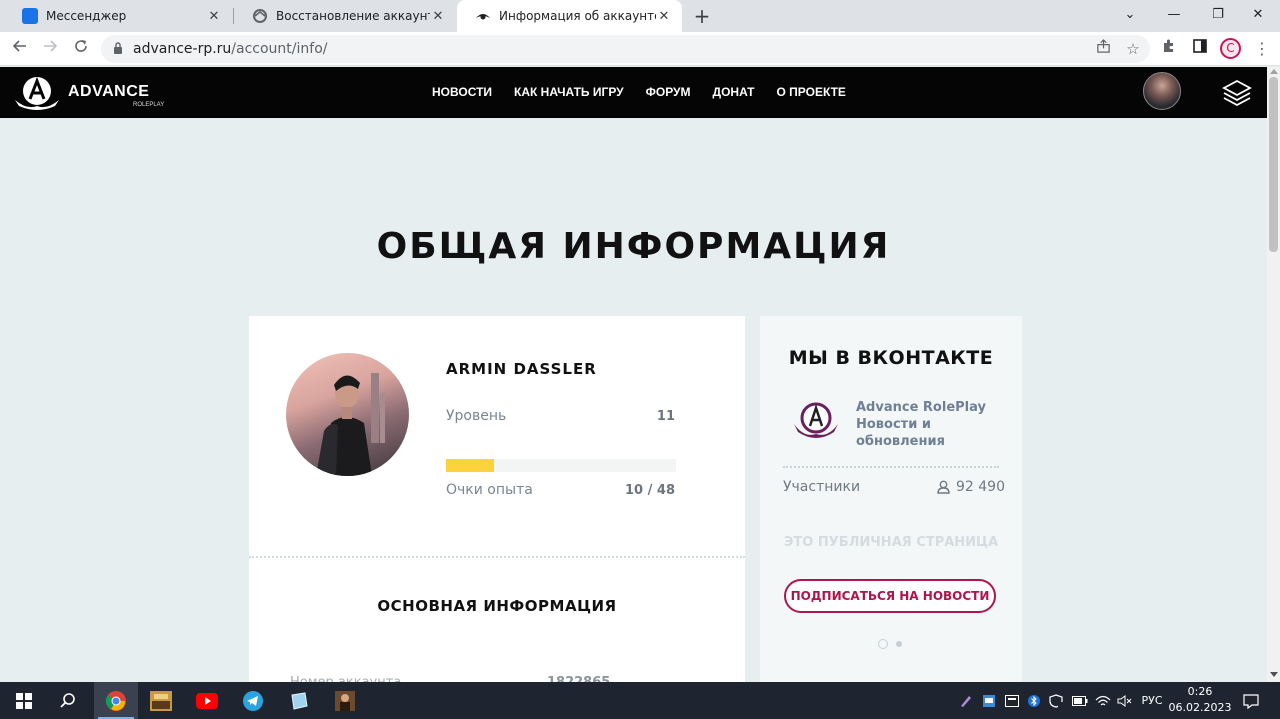  Describe the element at coordinates (1103, 700) in the screenshot. I see `wifi-icon` at that location.